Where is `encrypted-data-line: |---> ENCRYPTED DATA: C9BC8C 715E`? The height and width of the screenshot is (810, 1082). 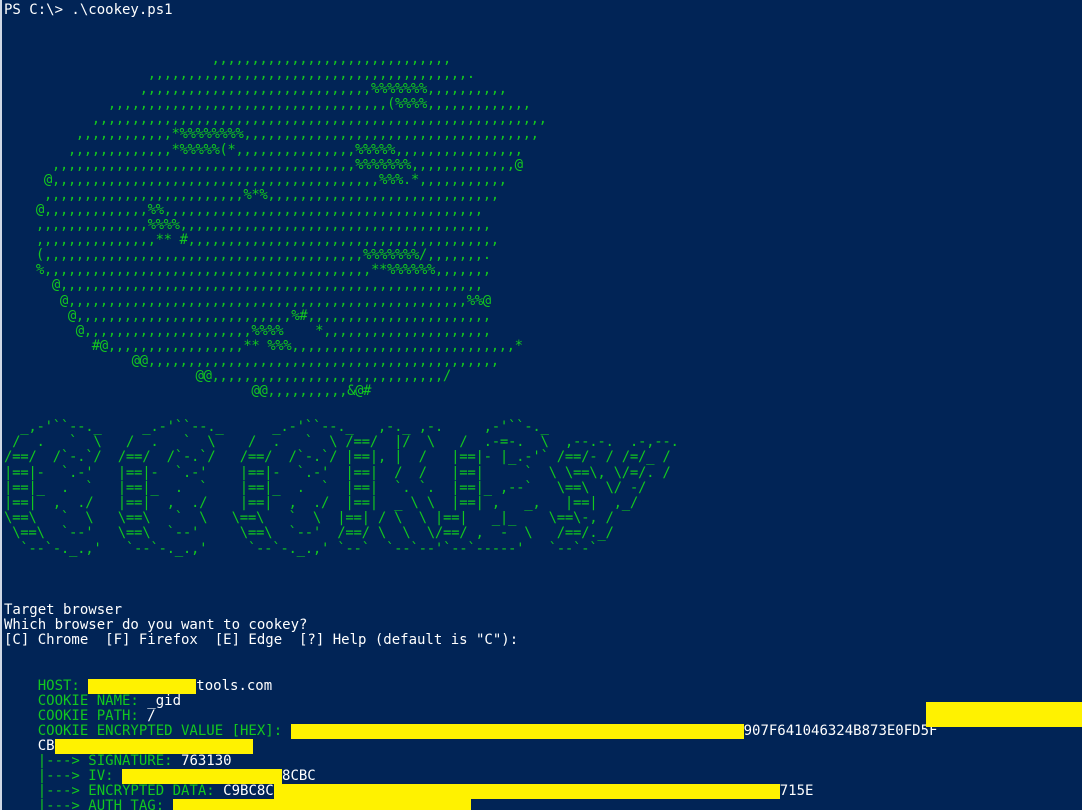
encrypted-data-line: |---> ENCRYPTED DATA: C9BC8C 715E is located at coordinates (408, 784).